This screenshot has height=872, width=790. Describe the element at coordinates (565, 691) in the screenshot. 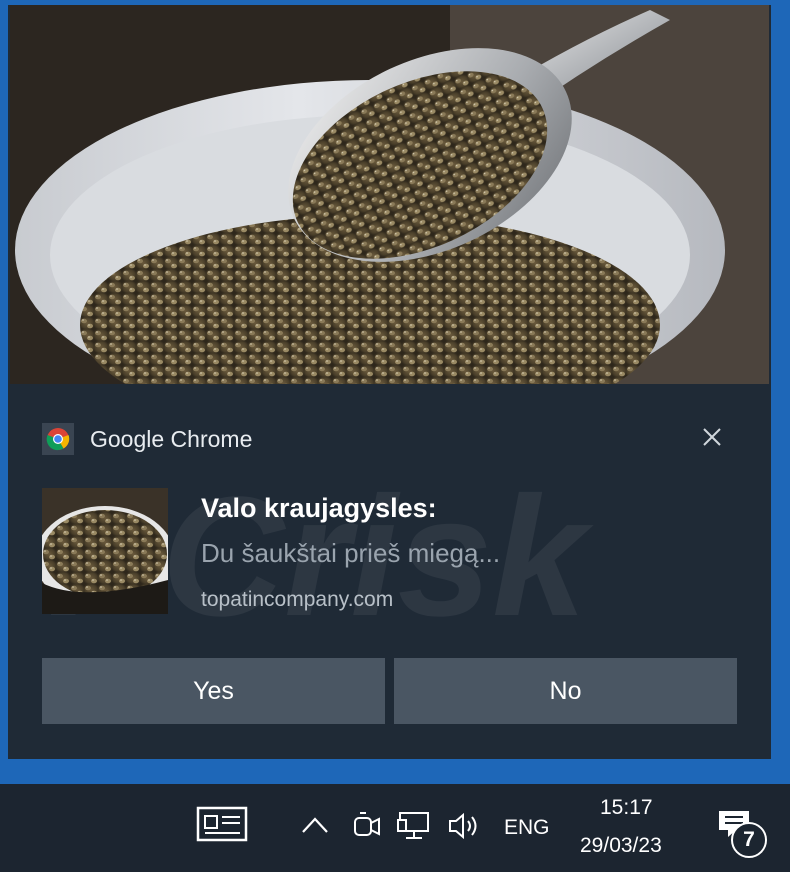

I see `no-button: No` at that location.